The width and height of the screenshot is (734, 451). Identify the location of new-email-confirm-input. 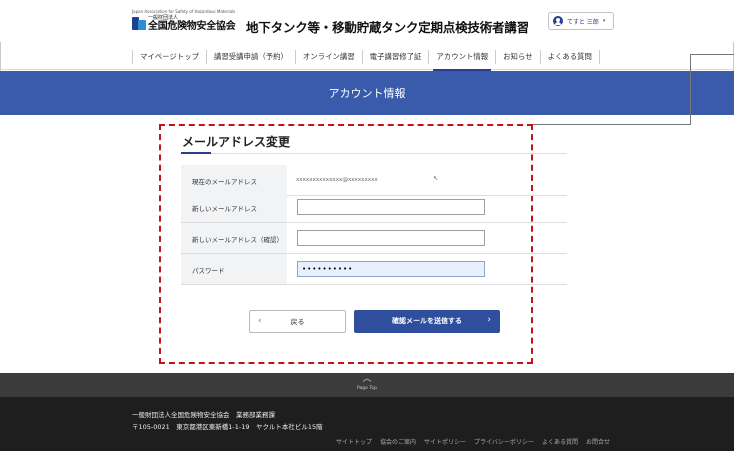
(391, 238).